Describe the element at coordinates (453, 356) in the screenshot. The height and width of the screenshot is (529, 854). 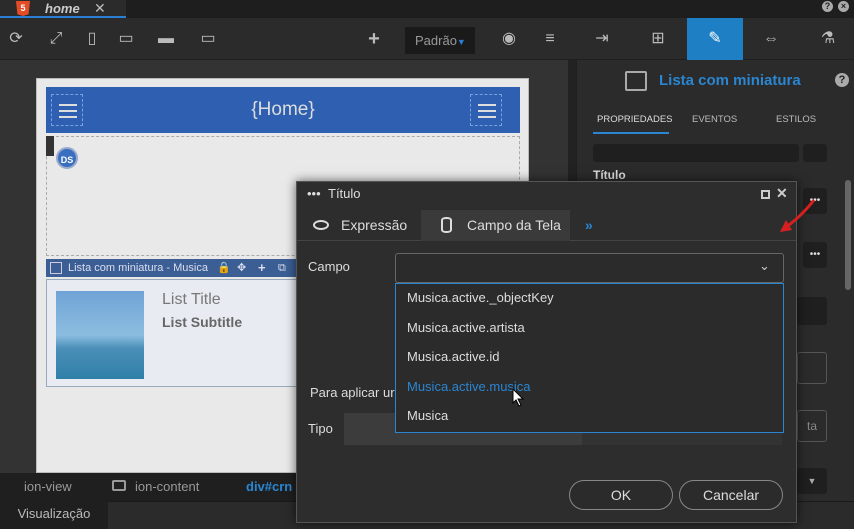
I see `dropdown-option: Musica.active.id` at that location.